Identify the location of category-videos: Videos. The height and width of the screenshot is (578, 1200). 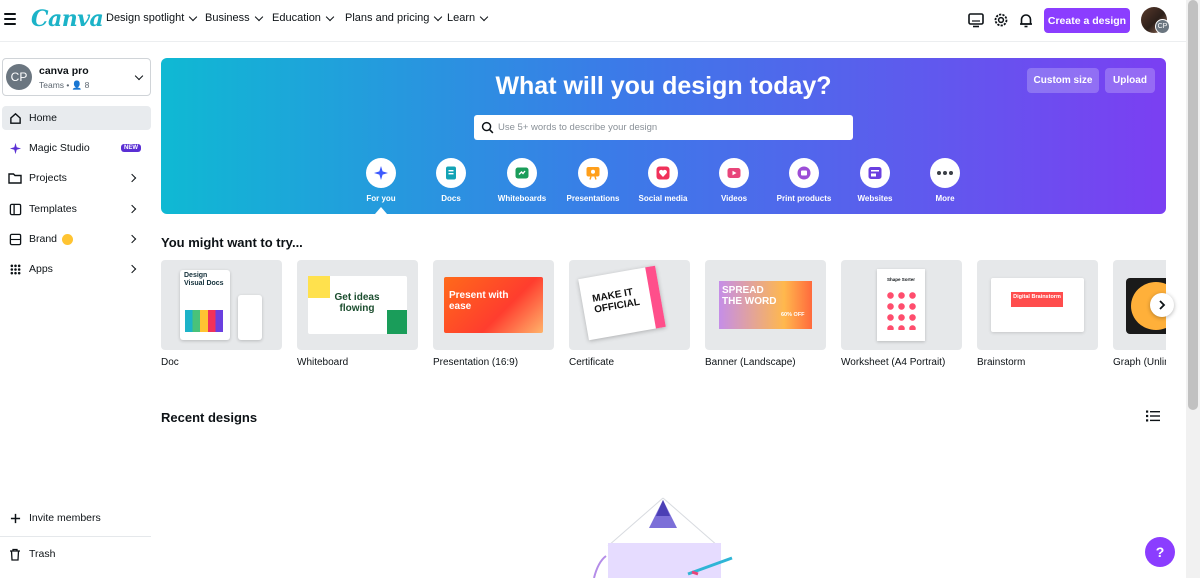
(734, 180).